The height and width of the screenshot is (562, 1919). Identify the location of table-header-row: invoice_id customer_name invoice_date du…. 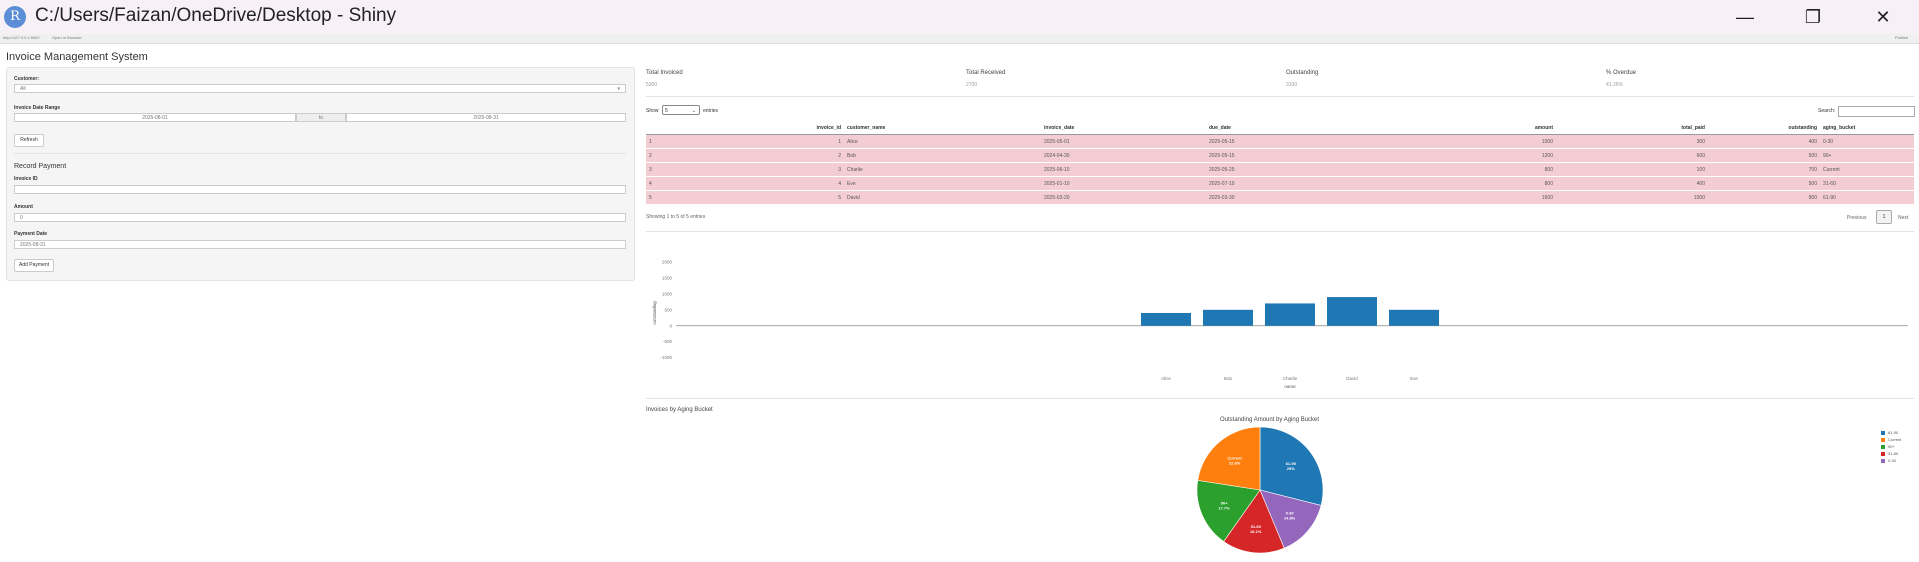
(1280, 128).